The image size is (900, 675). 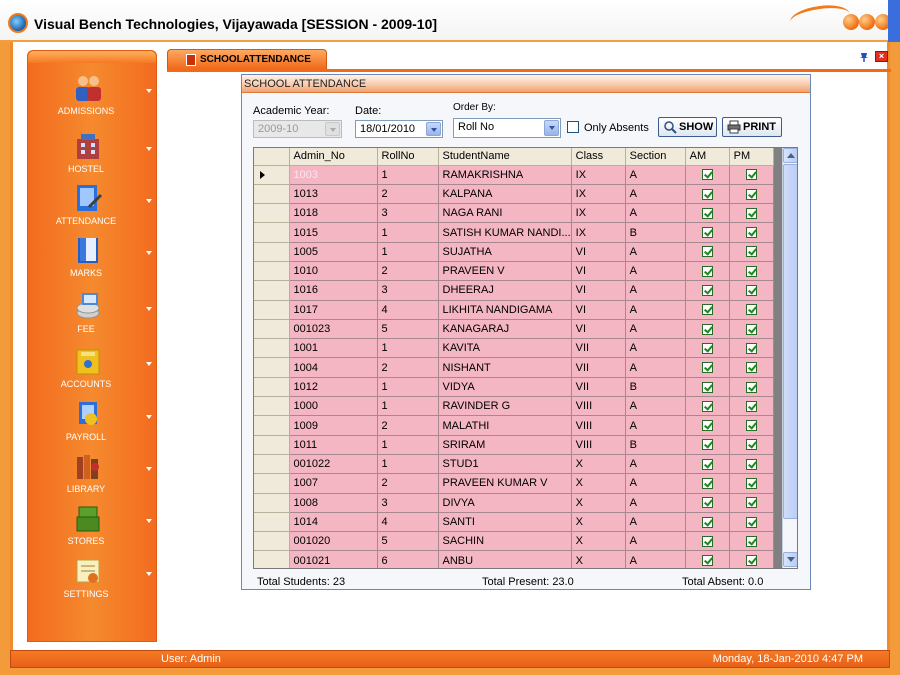 I want to click on sidebar-item-stores: STORES, so click(x=92, y=526).